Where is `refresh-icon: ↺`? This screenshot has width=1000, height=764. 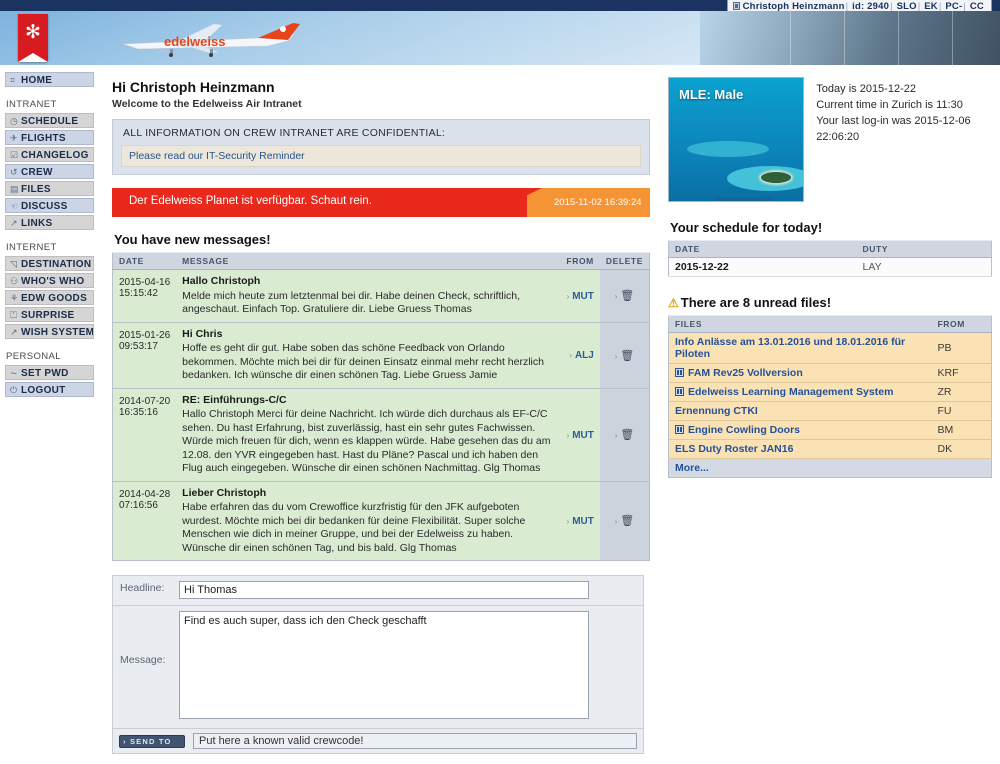
refresh-icon: ↺ is located at coordinates (14, 172).